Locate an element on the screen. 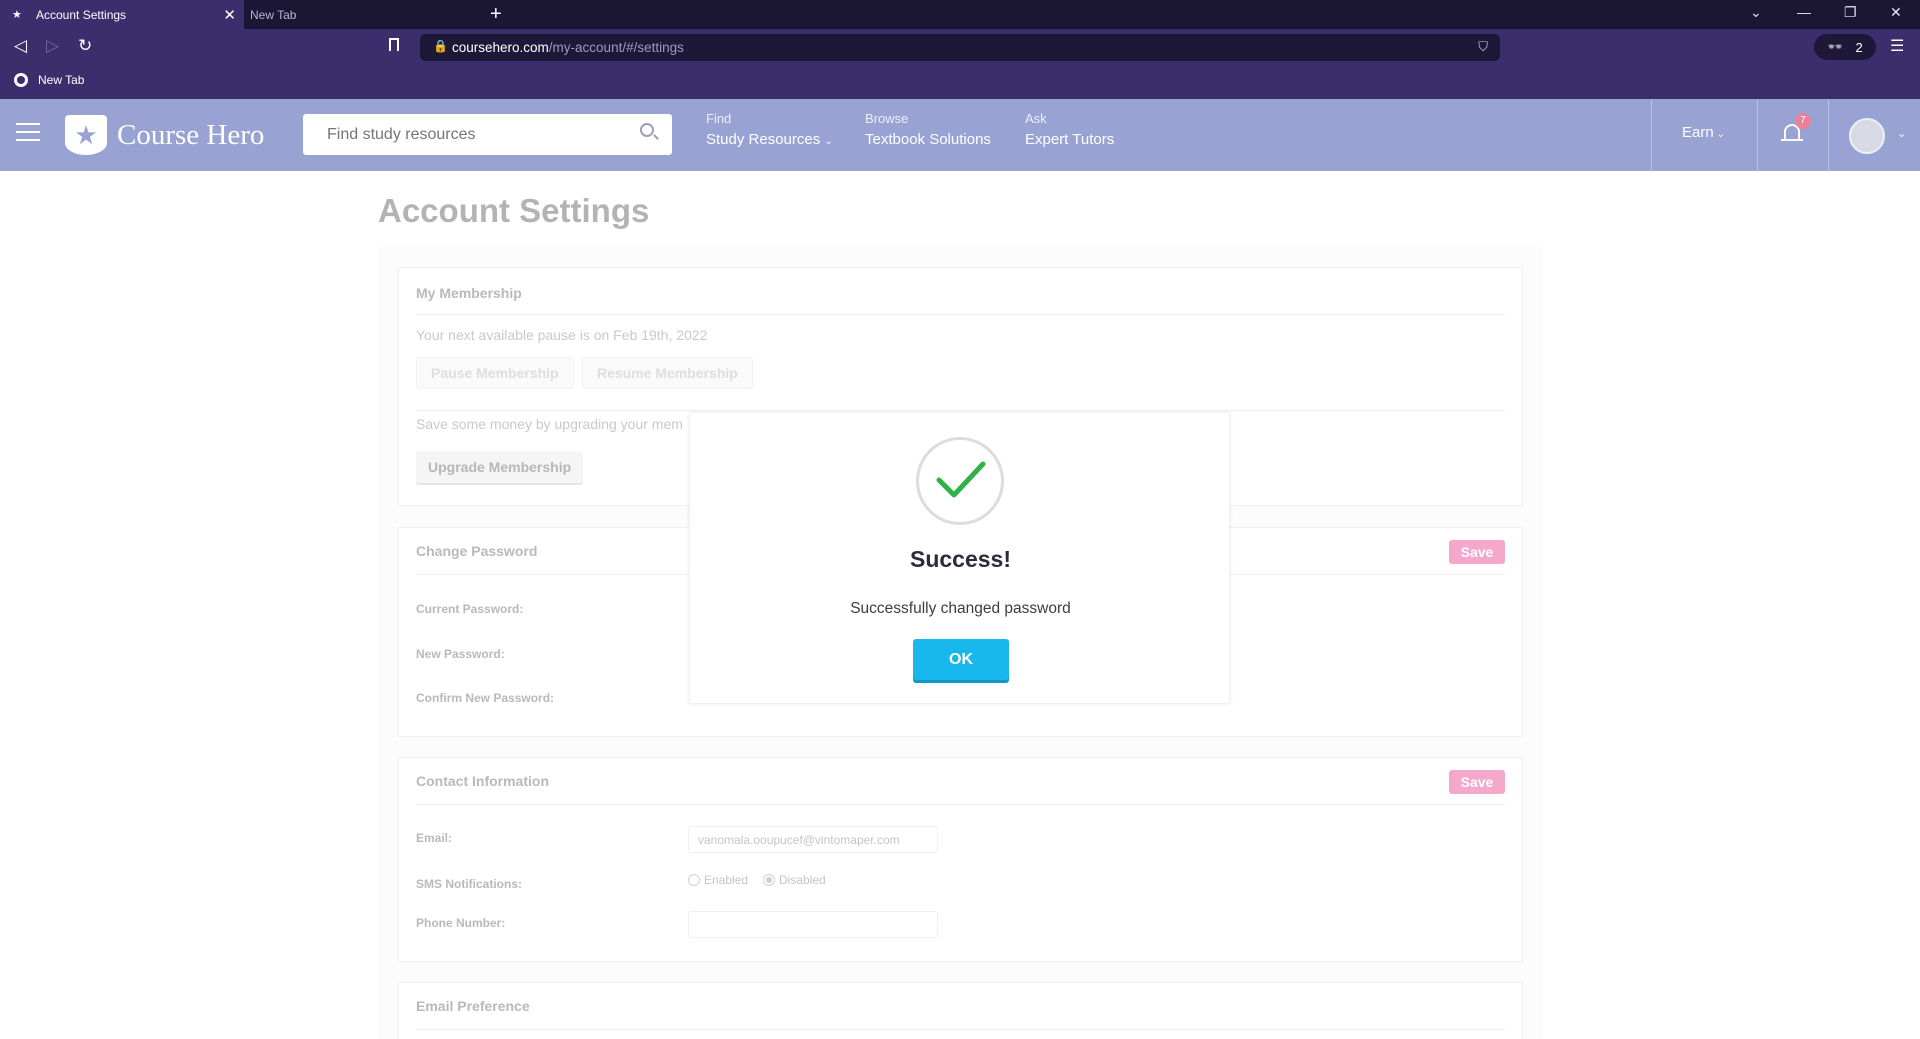 This screenshot has width=1920, height=1039. address-bar: 🔒 coursehero.com/my-account/#/settings ⛉ is located at coordinates (960, 47).